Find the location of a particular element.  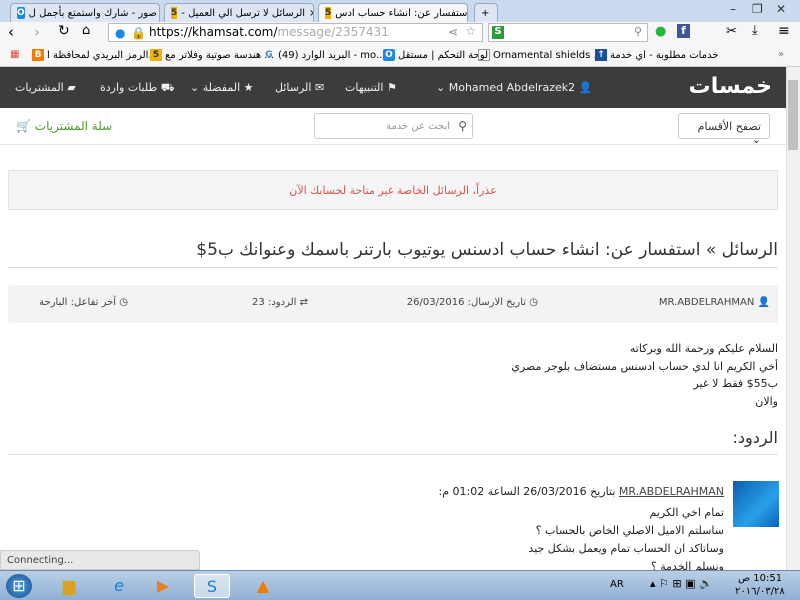

internet-explorer-icon: e is located at coordinates (119, 586).